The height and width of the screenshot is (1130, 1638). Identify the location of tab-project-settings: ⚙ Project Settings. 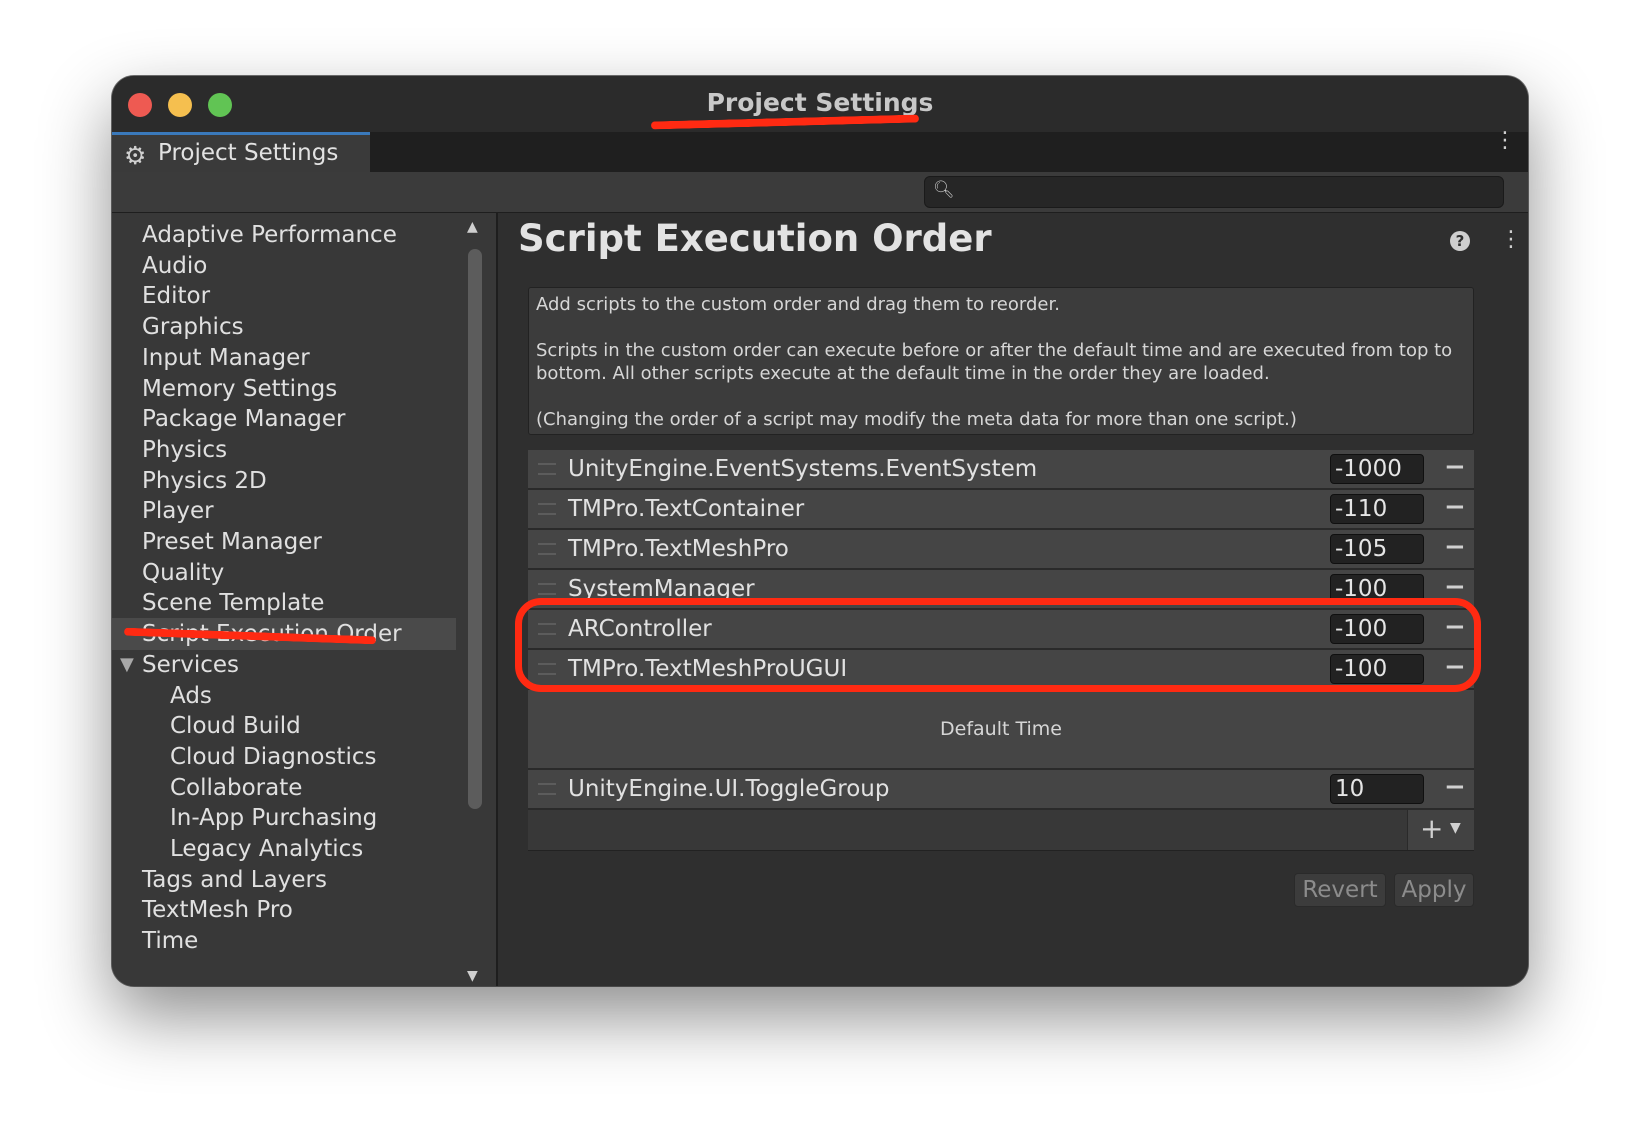
(241, 152).